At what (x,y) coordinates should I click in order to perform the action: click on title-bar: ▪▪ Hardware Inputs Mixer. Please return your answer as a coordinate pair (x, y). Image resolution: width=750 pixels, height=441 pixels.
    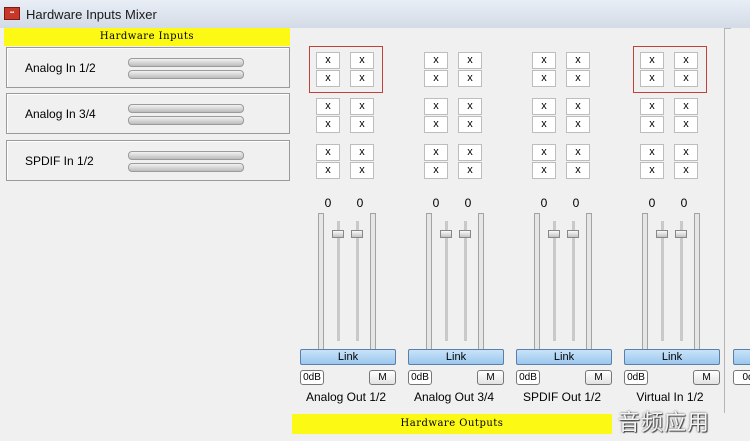
    Looking at the image, I should click on (375, 14).